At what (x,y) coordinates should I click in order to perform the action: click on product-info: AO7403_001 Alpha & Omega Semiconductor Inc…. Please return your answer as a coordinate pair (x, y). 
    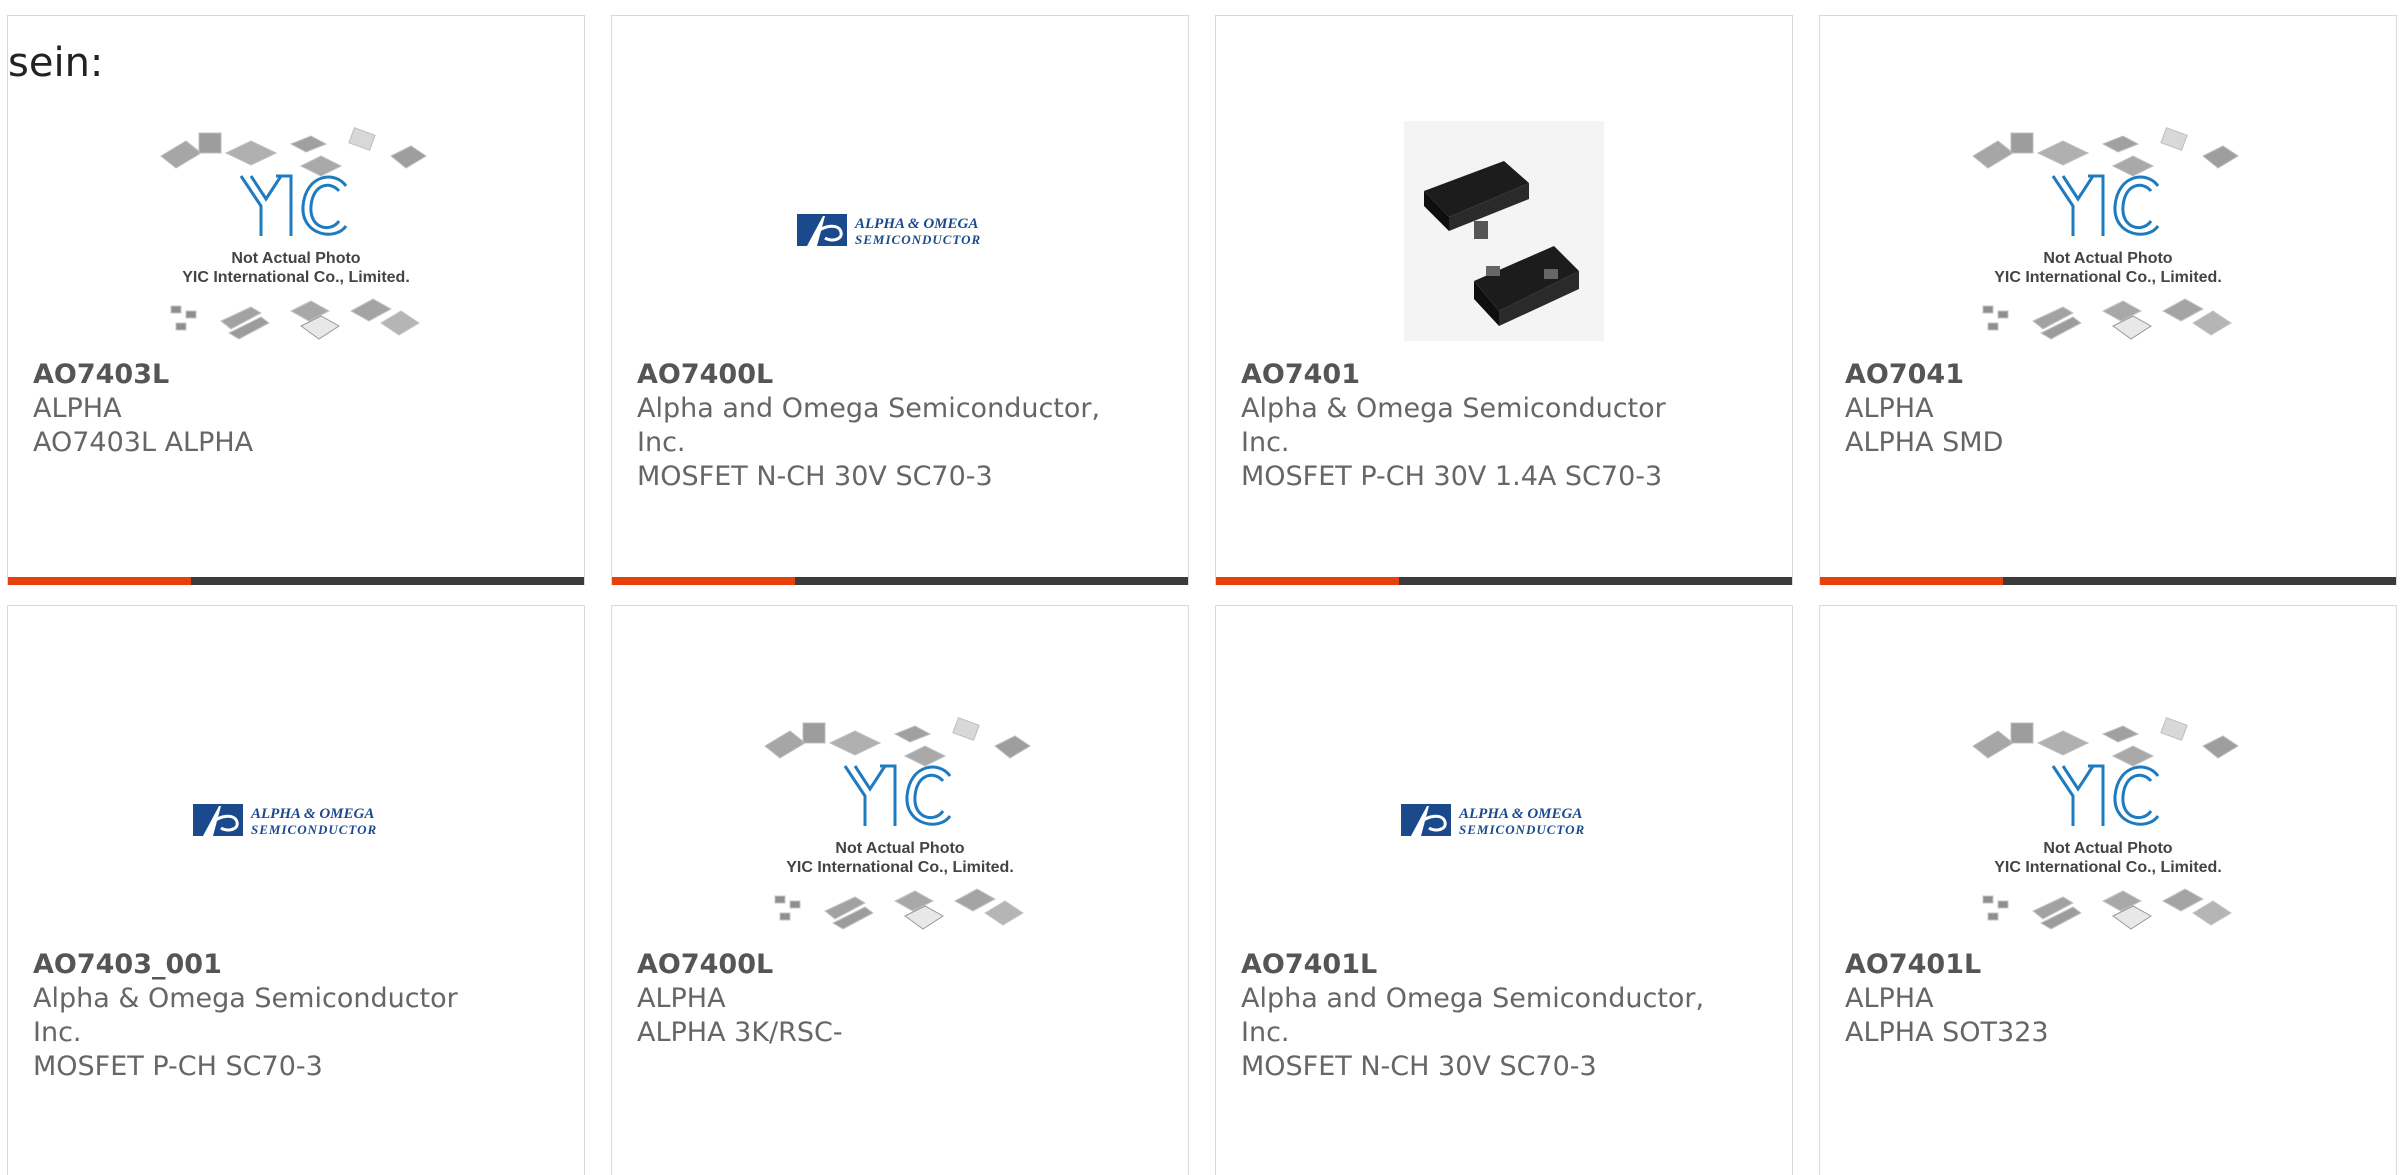
    Looking at the image, I should click on (245, 1016).